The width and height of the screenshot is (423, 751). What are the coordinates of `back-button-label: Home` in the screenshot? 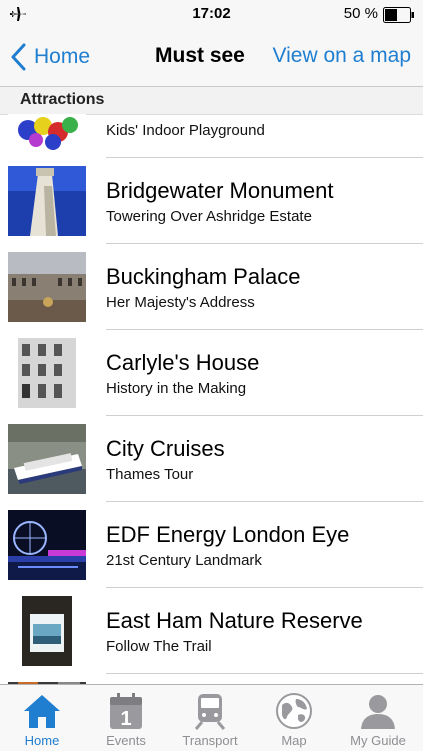 It's located at (62, 56).